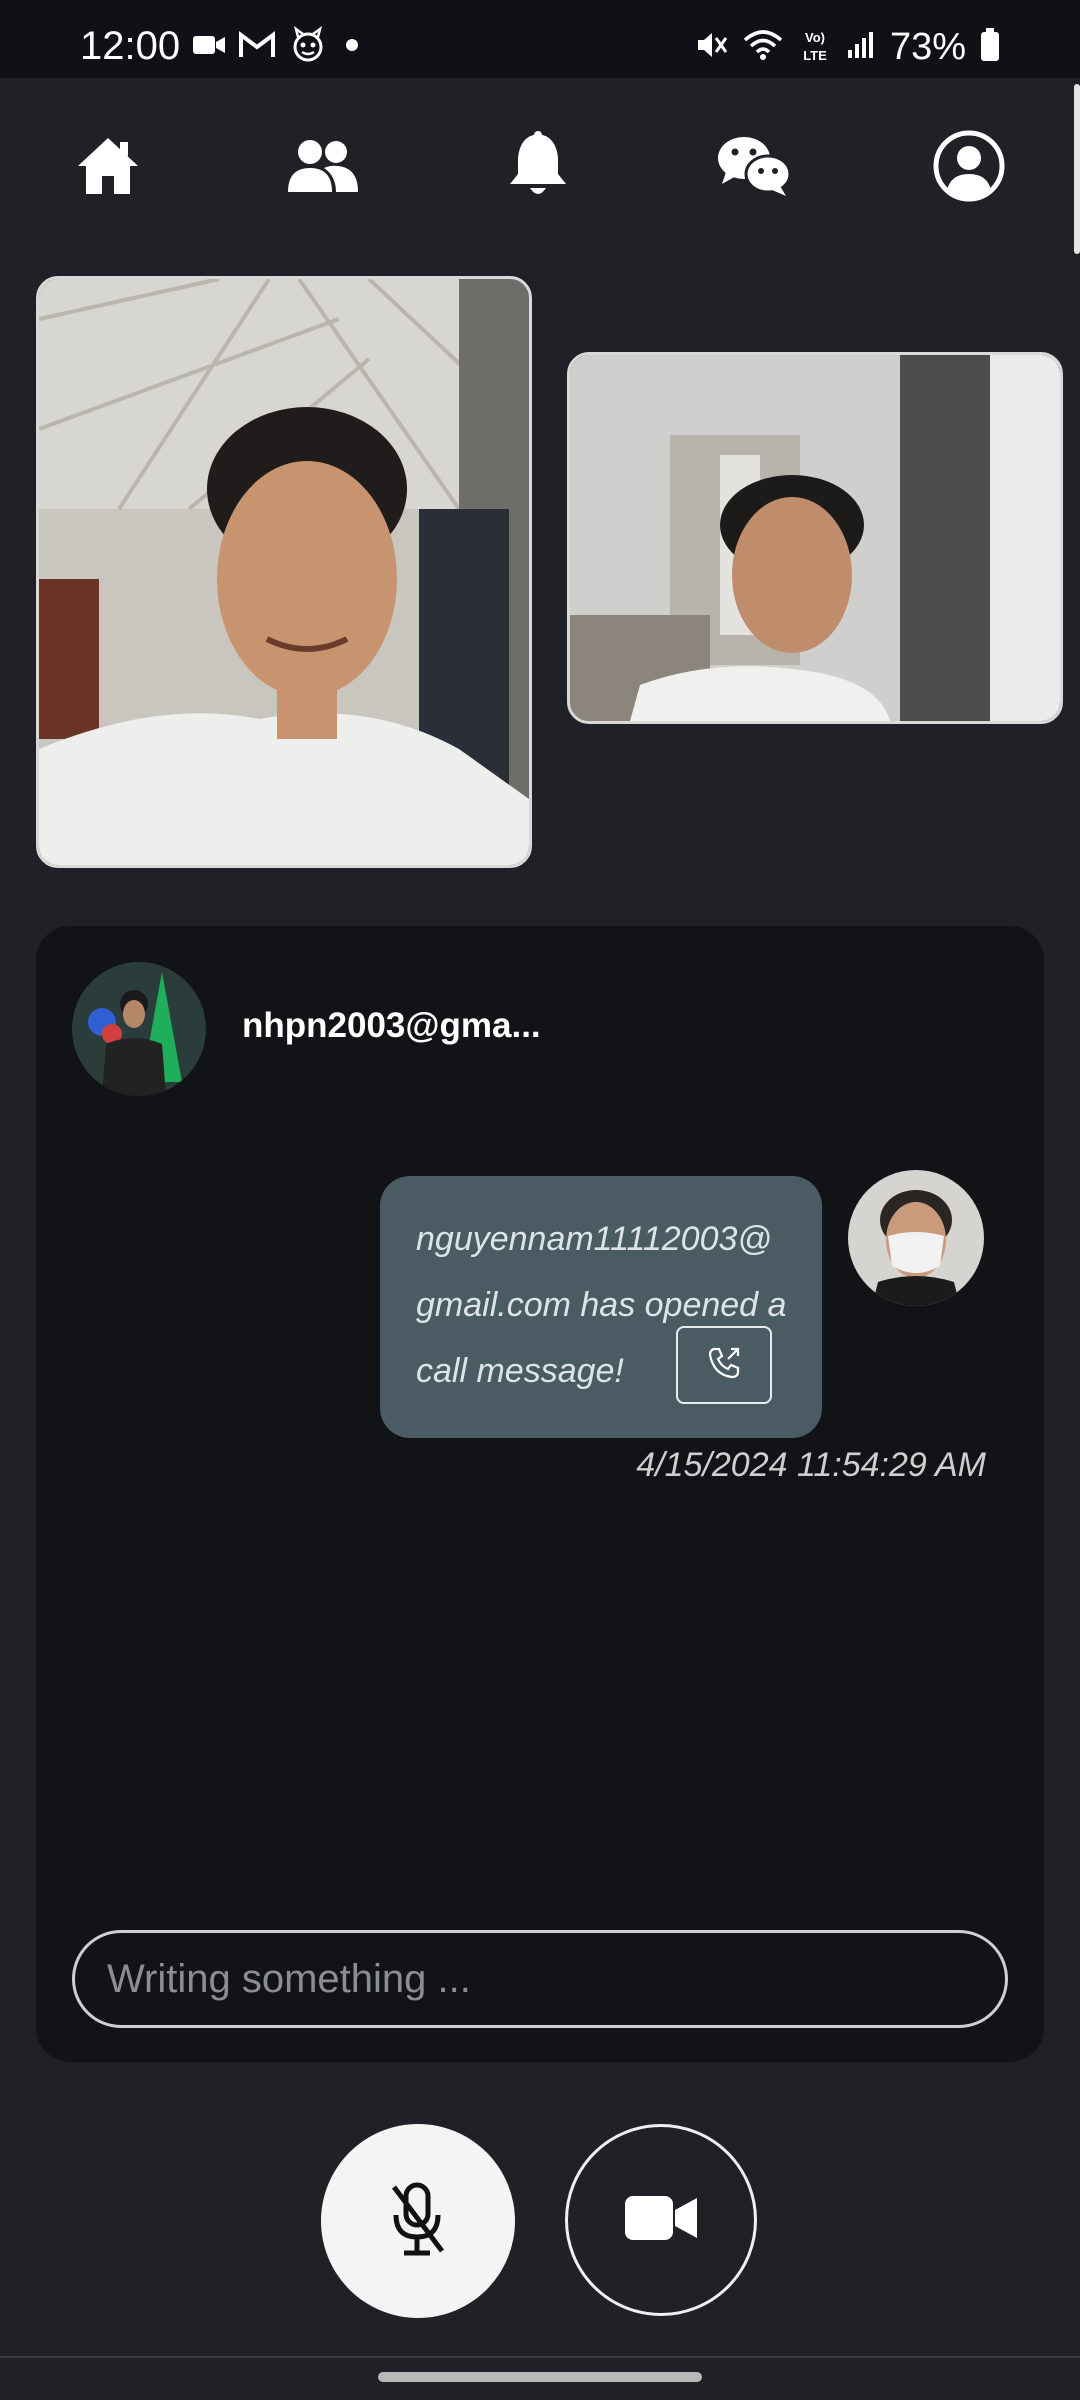 Image resolution: width=1080 pixels, height=2400 pixels. What do you see at coordinates (540, 2357) in the screenshot?
I see `bottom-divider` at bounding box center [540, 2357].